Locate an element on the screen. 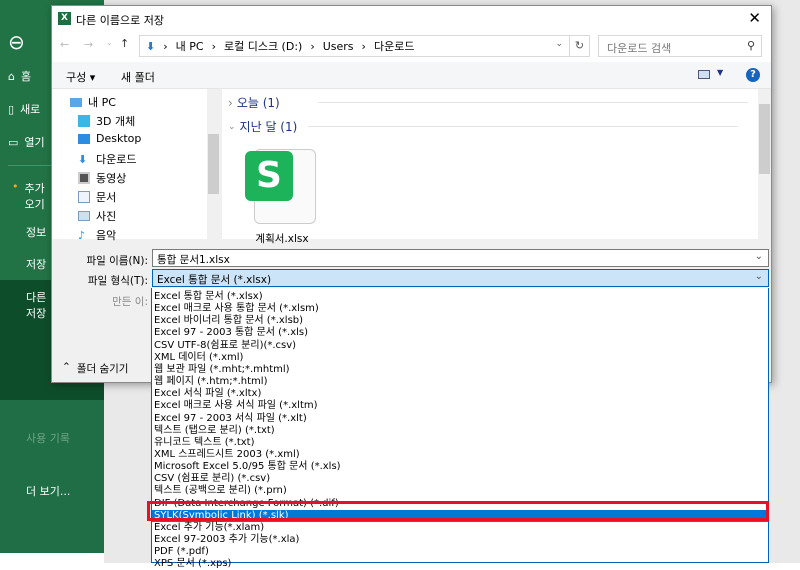 The image size is (800, 570). nav-scroll-thumb is located at coordinates (213, 164).